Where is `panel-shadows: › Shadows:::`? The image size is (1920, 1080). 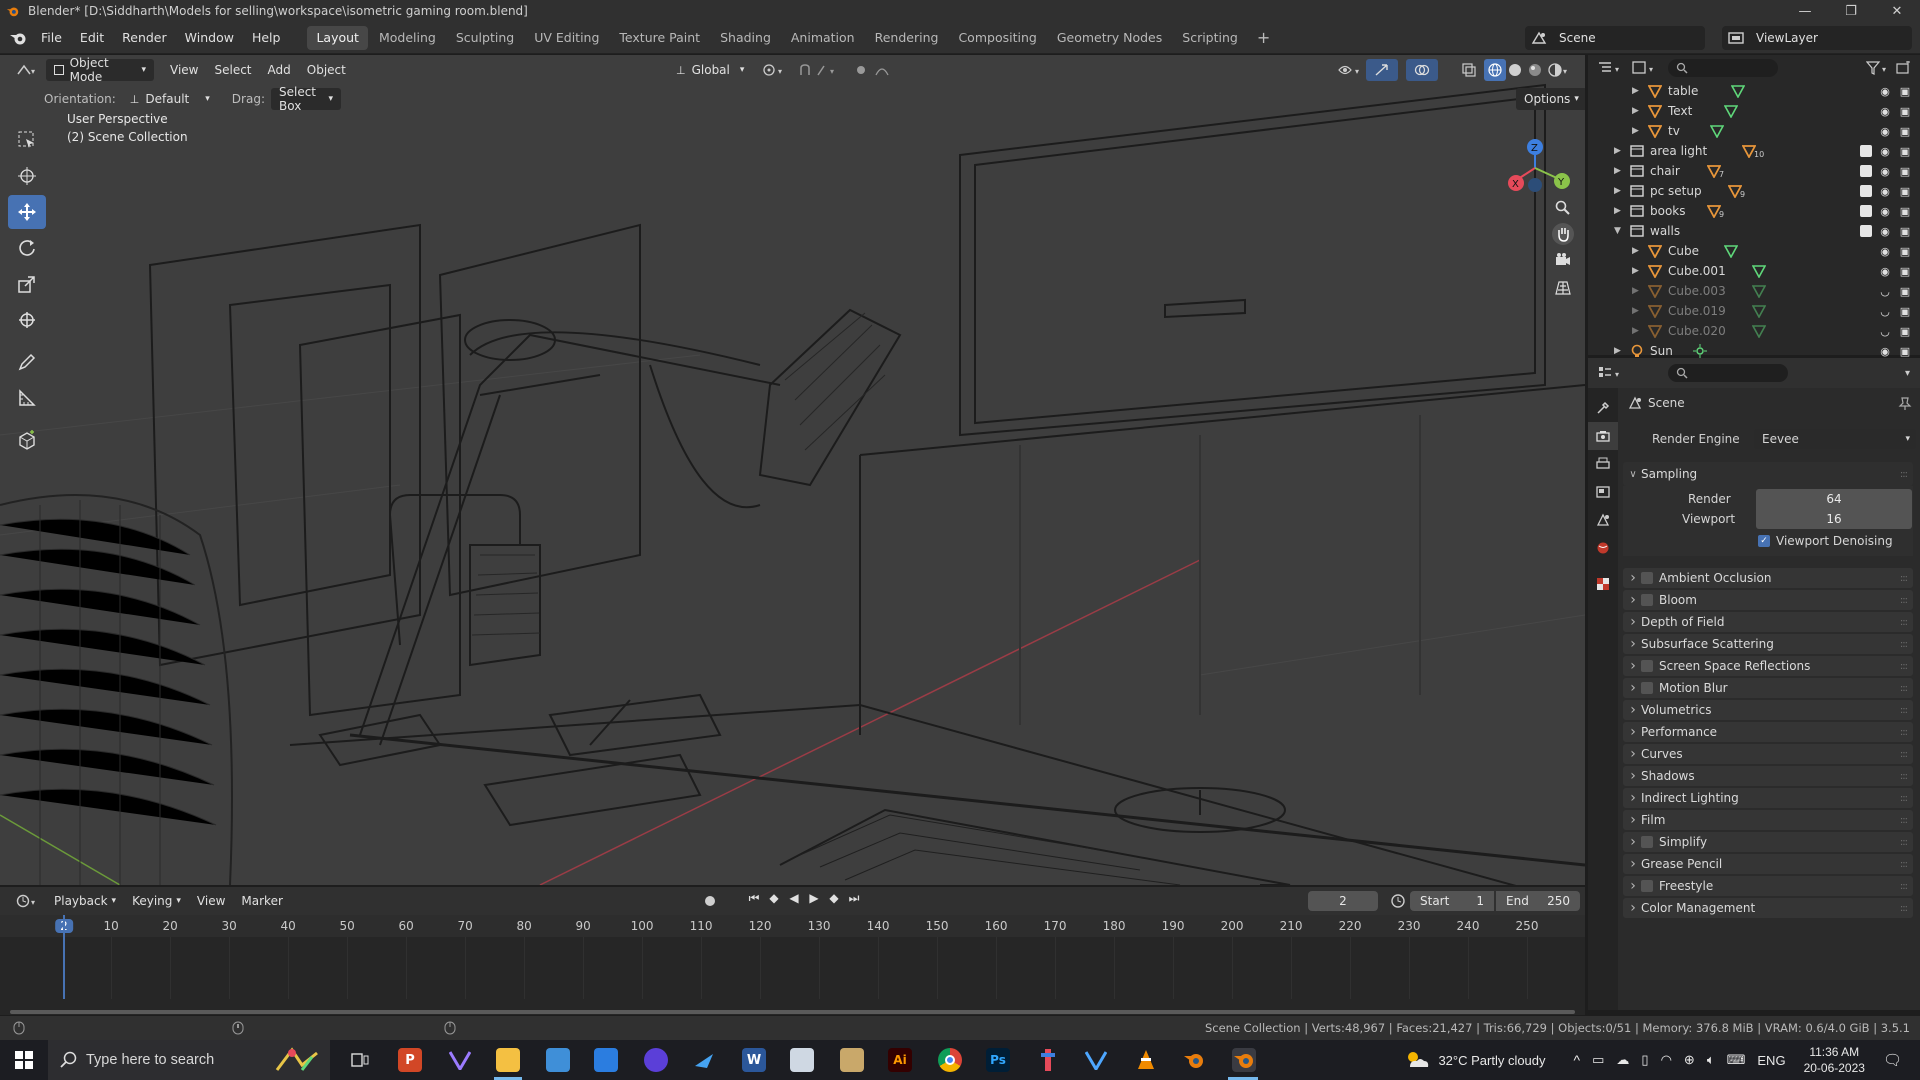 panel-shadows: › Shadows::: is located at coordinates (1768, 776).